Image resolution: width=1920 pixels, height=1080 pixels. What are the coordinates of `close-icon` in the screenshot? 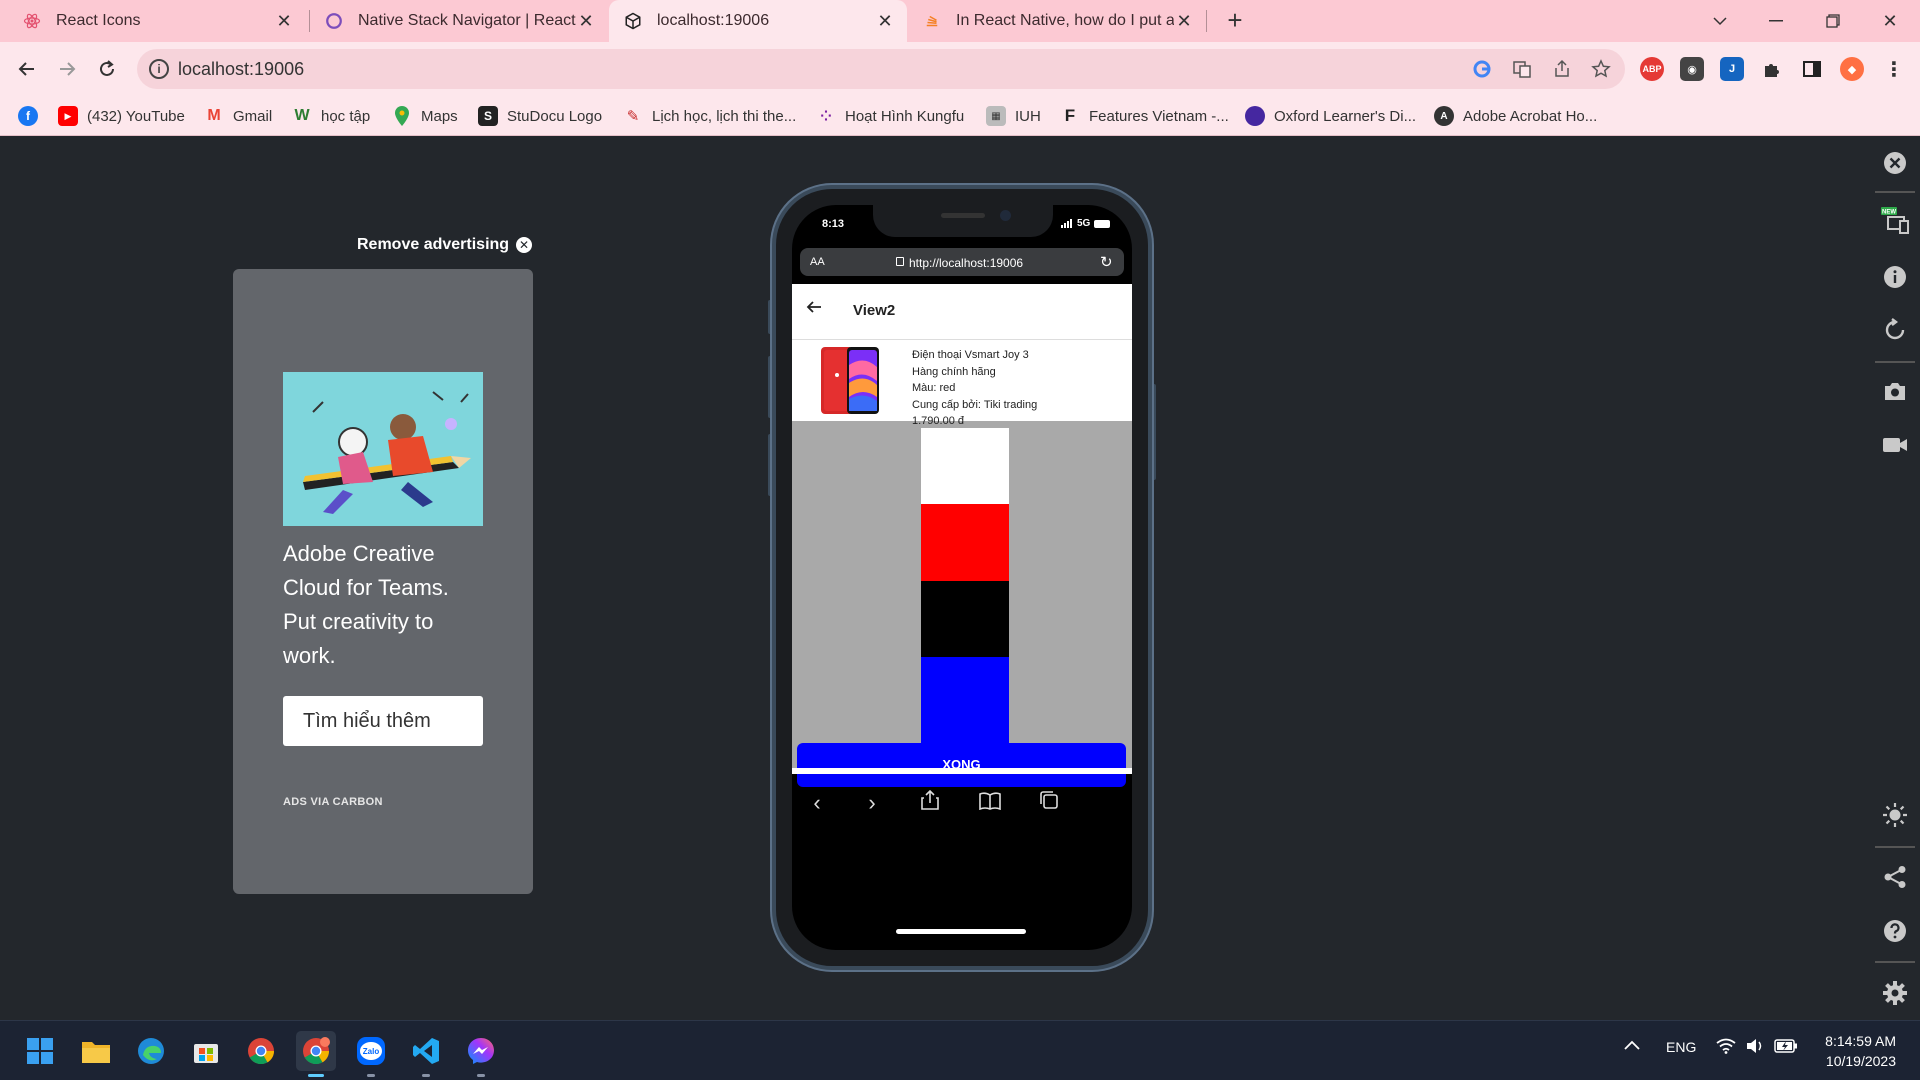 It's located at (1895, 163).